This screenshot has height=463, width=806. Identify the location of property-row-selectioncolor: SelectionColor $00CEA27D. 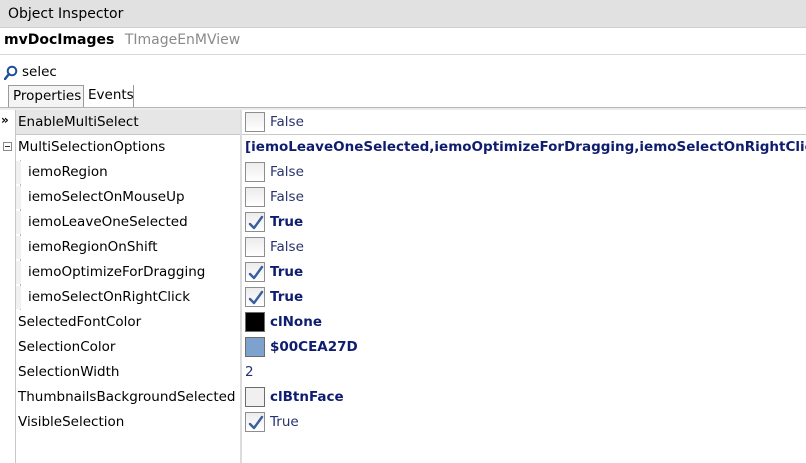
(403, 347).